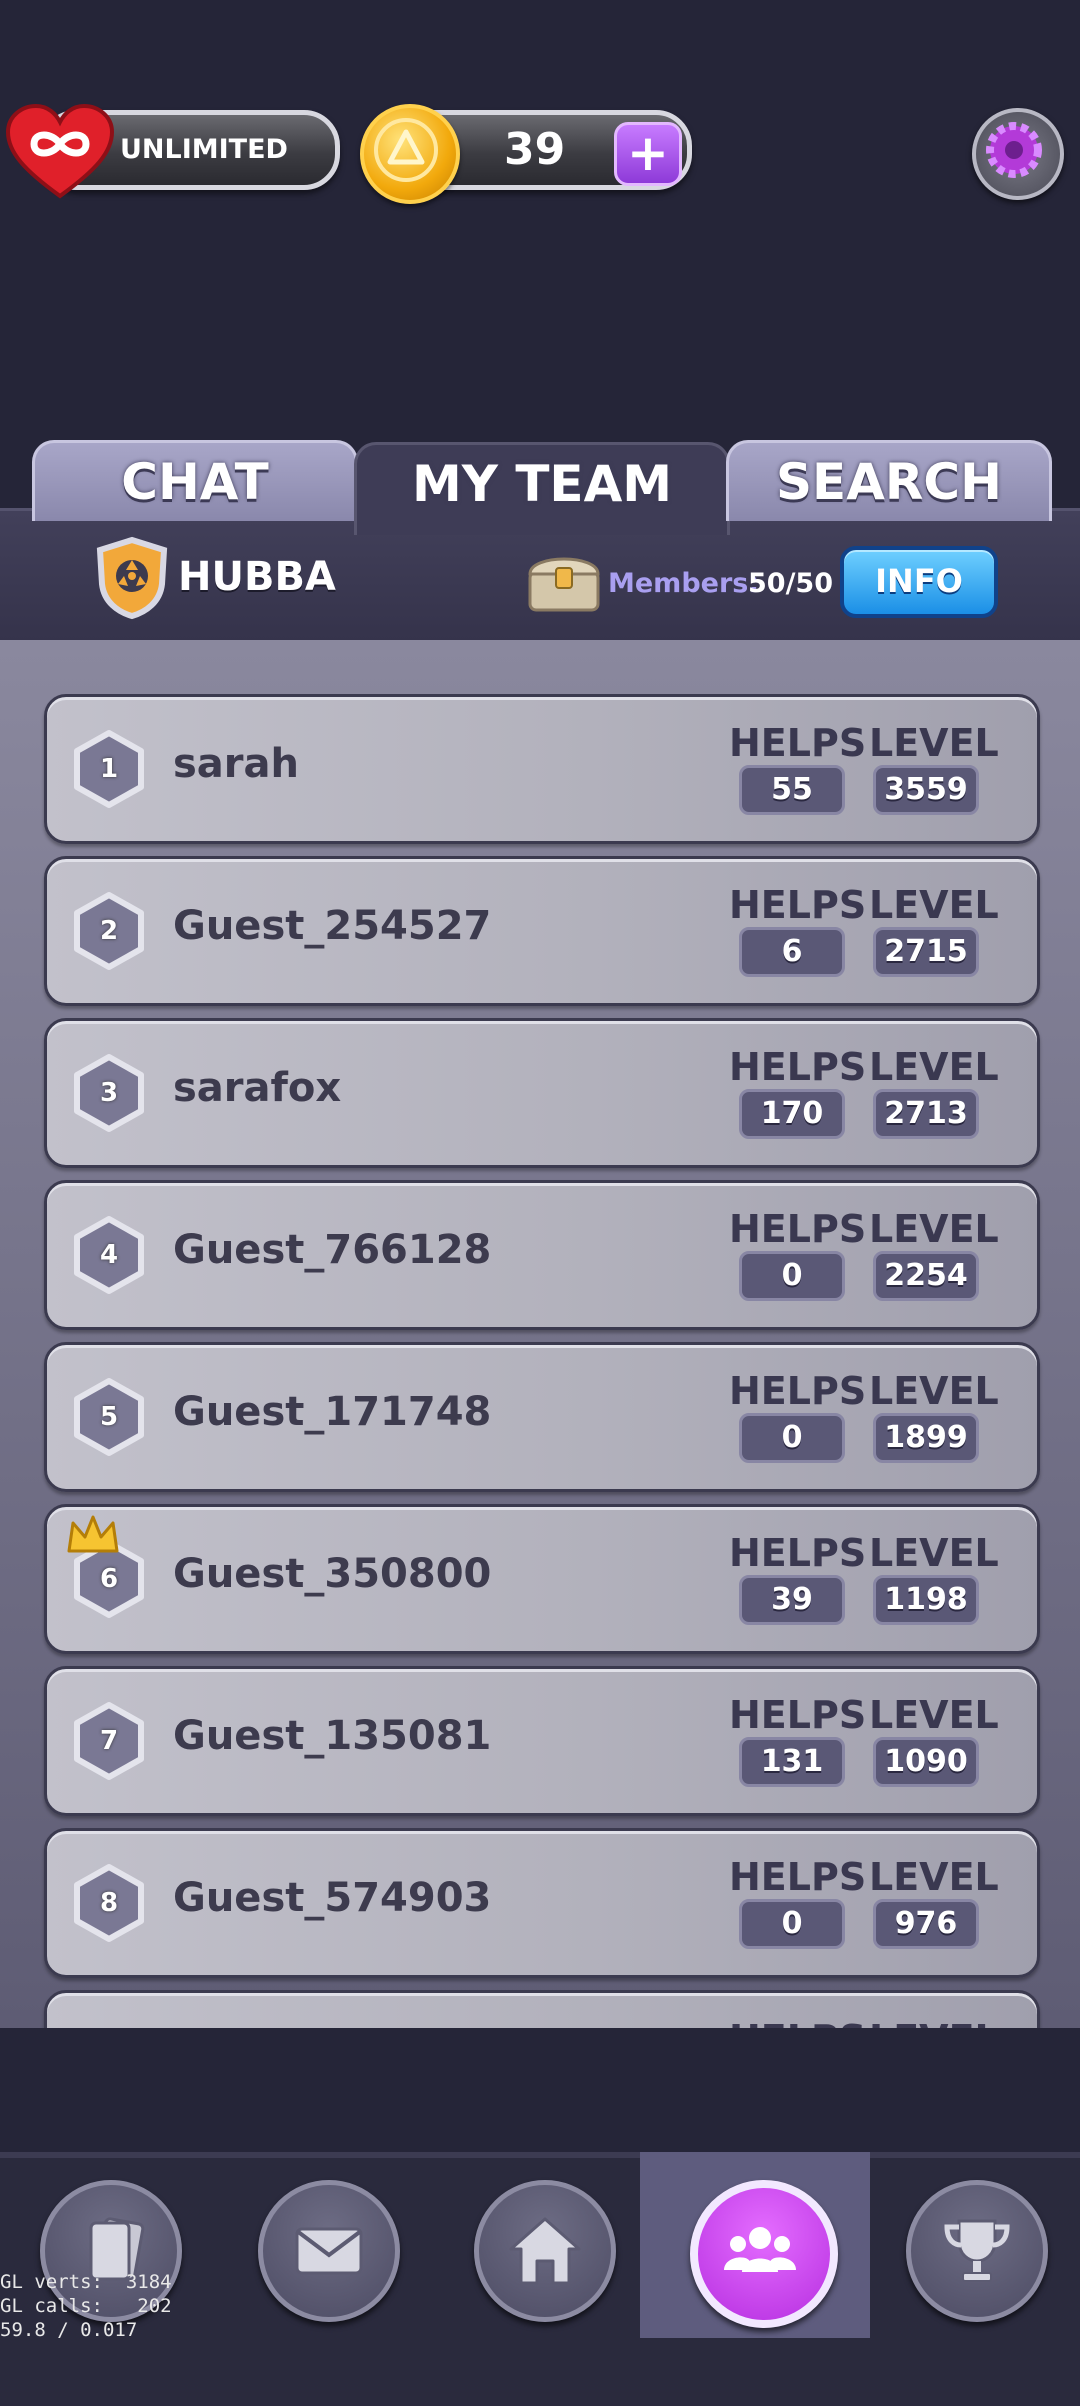  Describe the element at coordinates (926, 1114) in the screenshot. I see `level-value: 2713` at that location.